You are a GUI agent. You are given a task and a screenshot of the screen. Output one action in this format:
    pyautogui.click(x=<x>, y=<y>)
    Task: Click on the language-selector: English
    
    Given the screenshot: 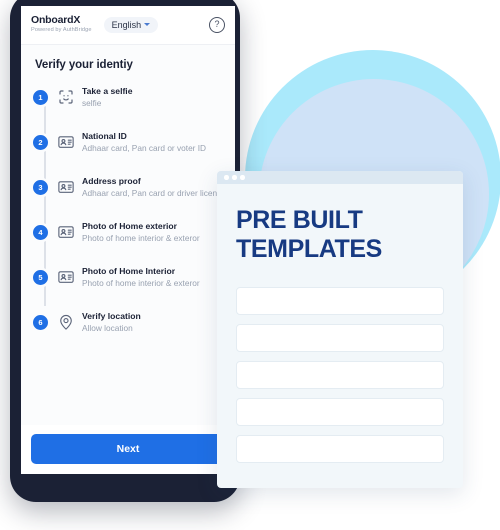 What is the action you would take?
    pyautogui.click(x=131, y=24)
    